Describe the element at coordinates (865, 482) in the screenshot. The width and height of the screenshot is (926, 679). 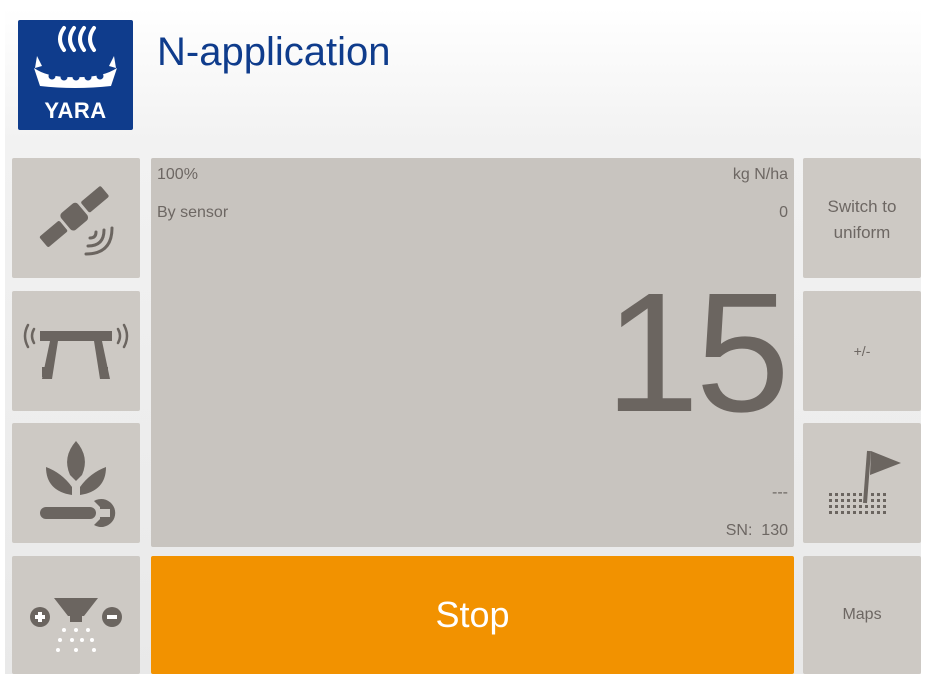
I see `field-flag-icon` at that location.